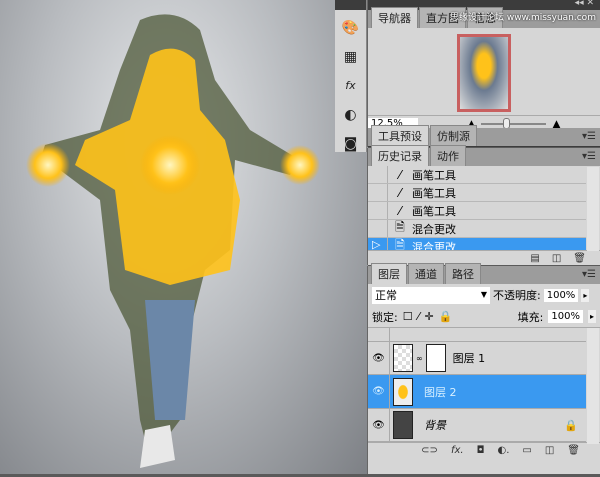  Describe the element at coordinates (513, 123) in the screenshot. I see `zoom-slider` at that location.